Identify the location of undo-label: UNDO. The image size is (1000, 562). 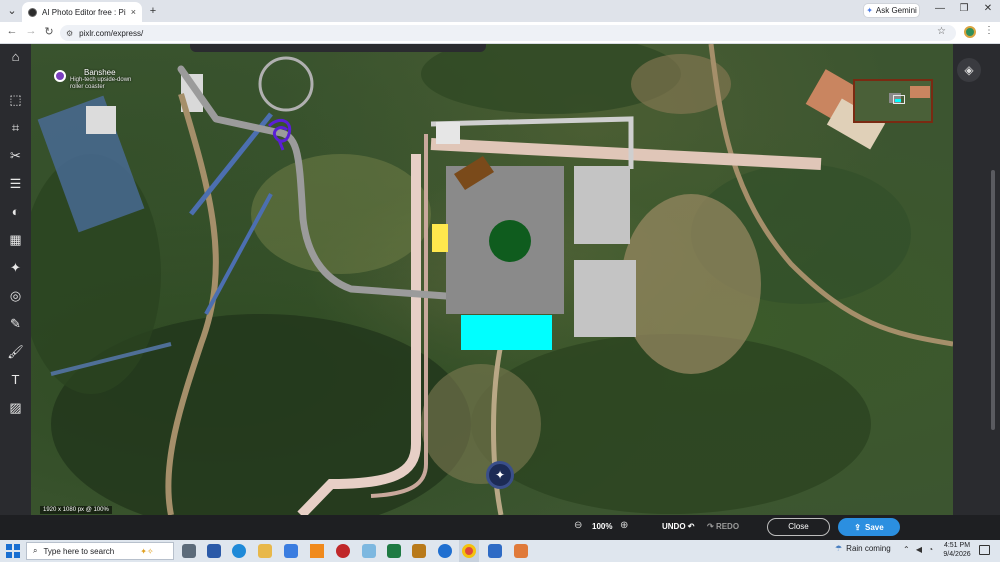
(674, 526).